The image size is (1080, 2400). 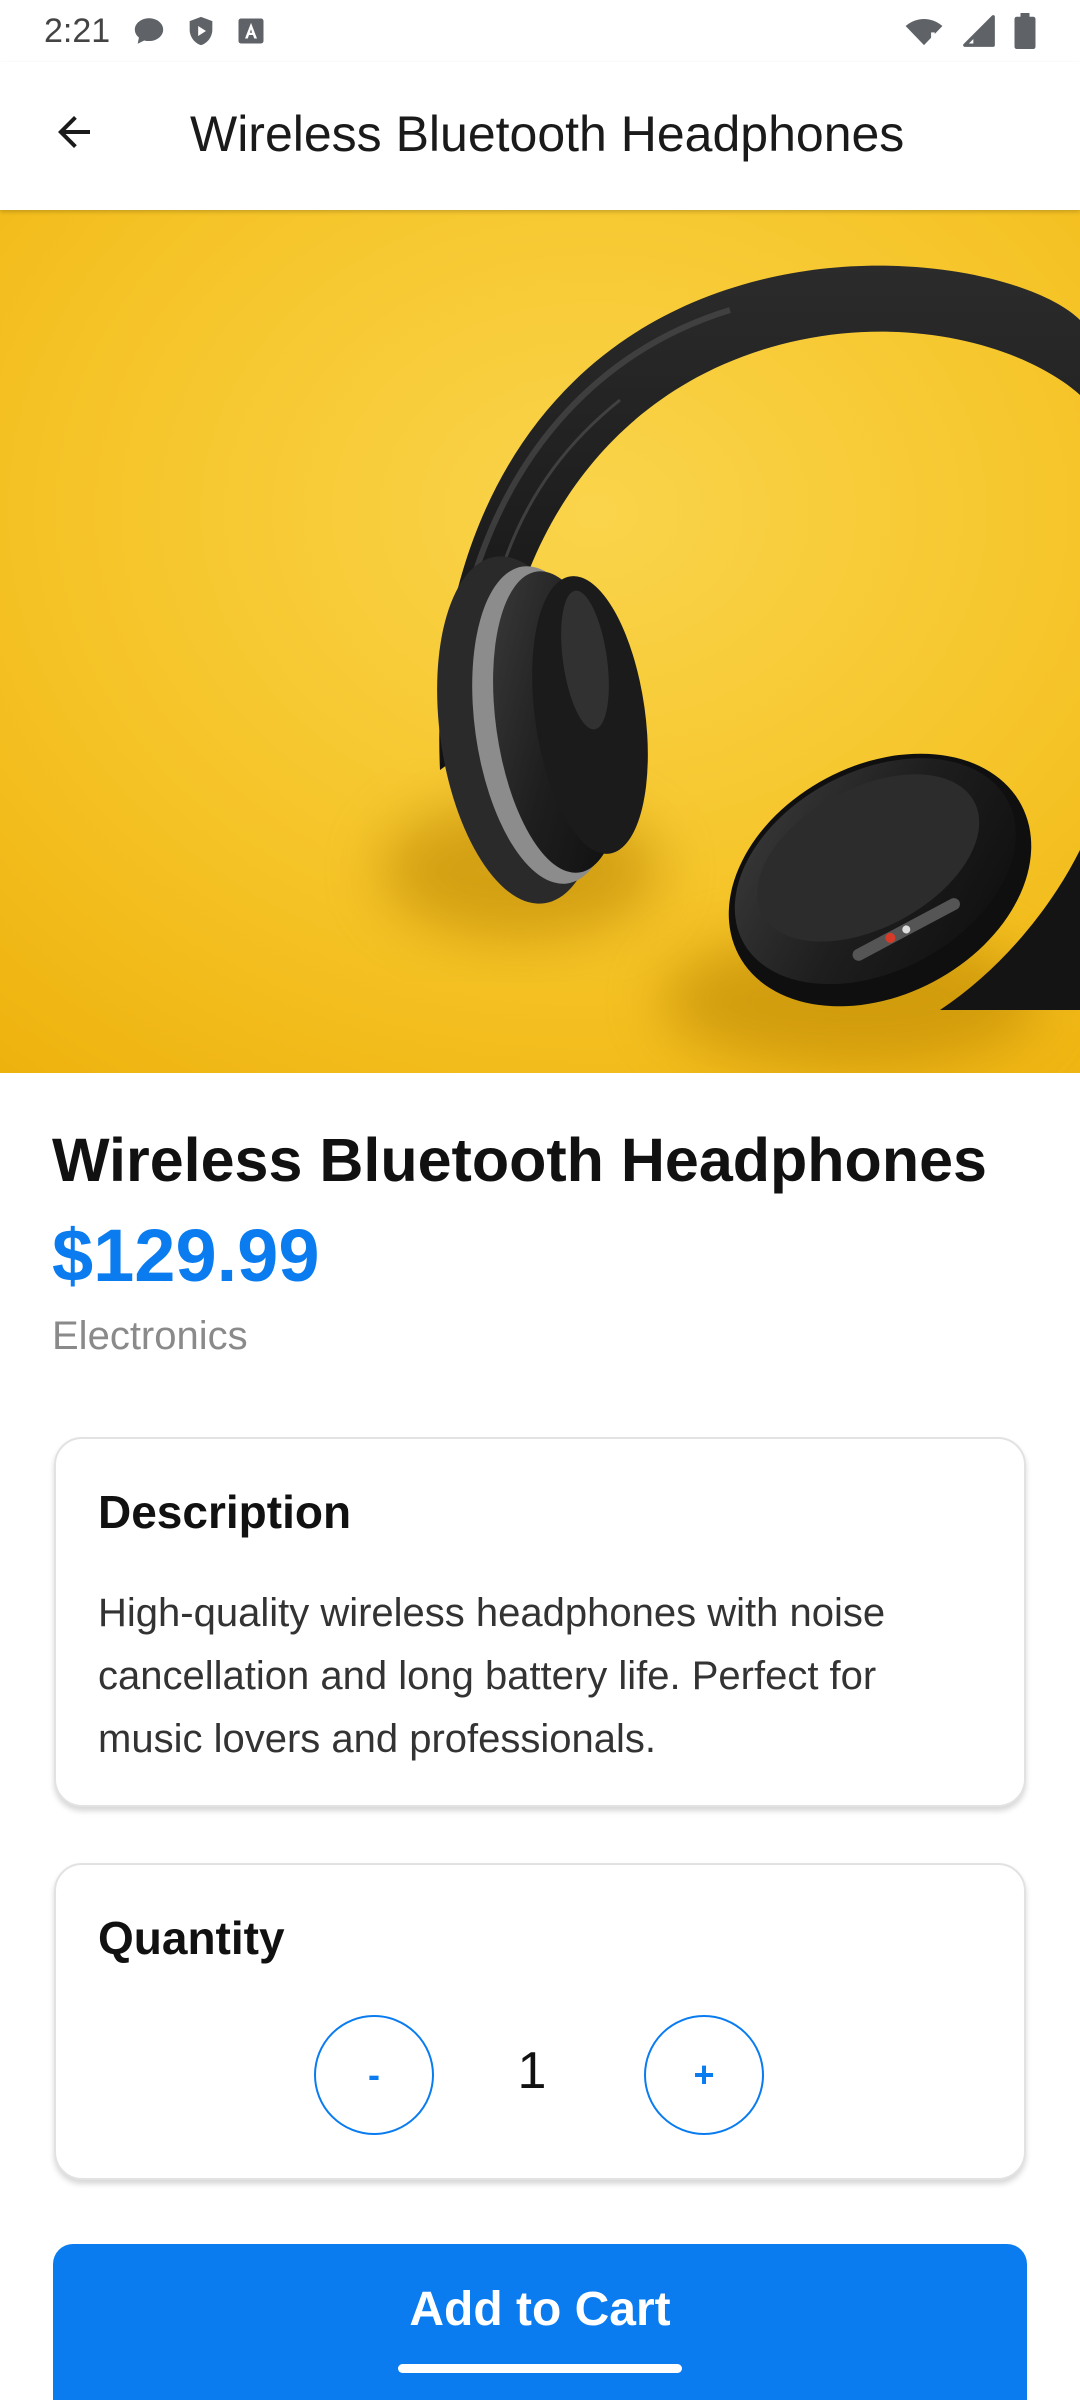 What do you see at coordinates (77, 30) in the screenshot?
I see `status-time: 2:21` at bounding box center [77, 30].